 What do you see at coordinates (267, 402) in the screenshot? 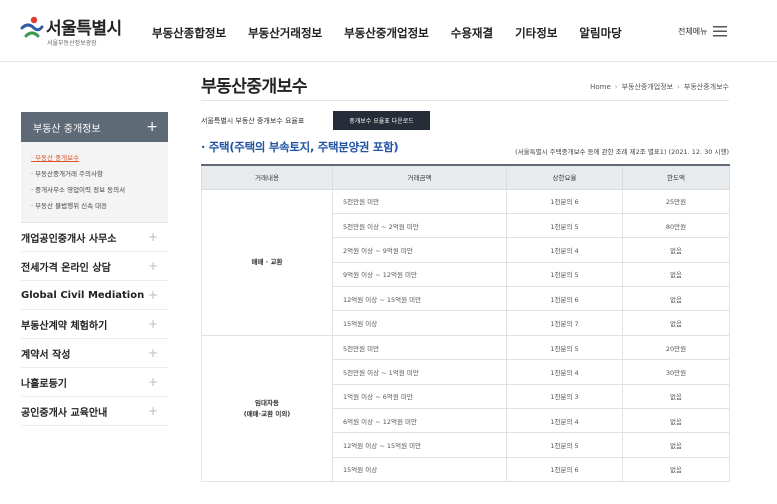
I see `group-label: 임대차등` at bounding box center [267, 402].